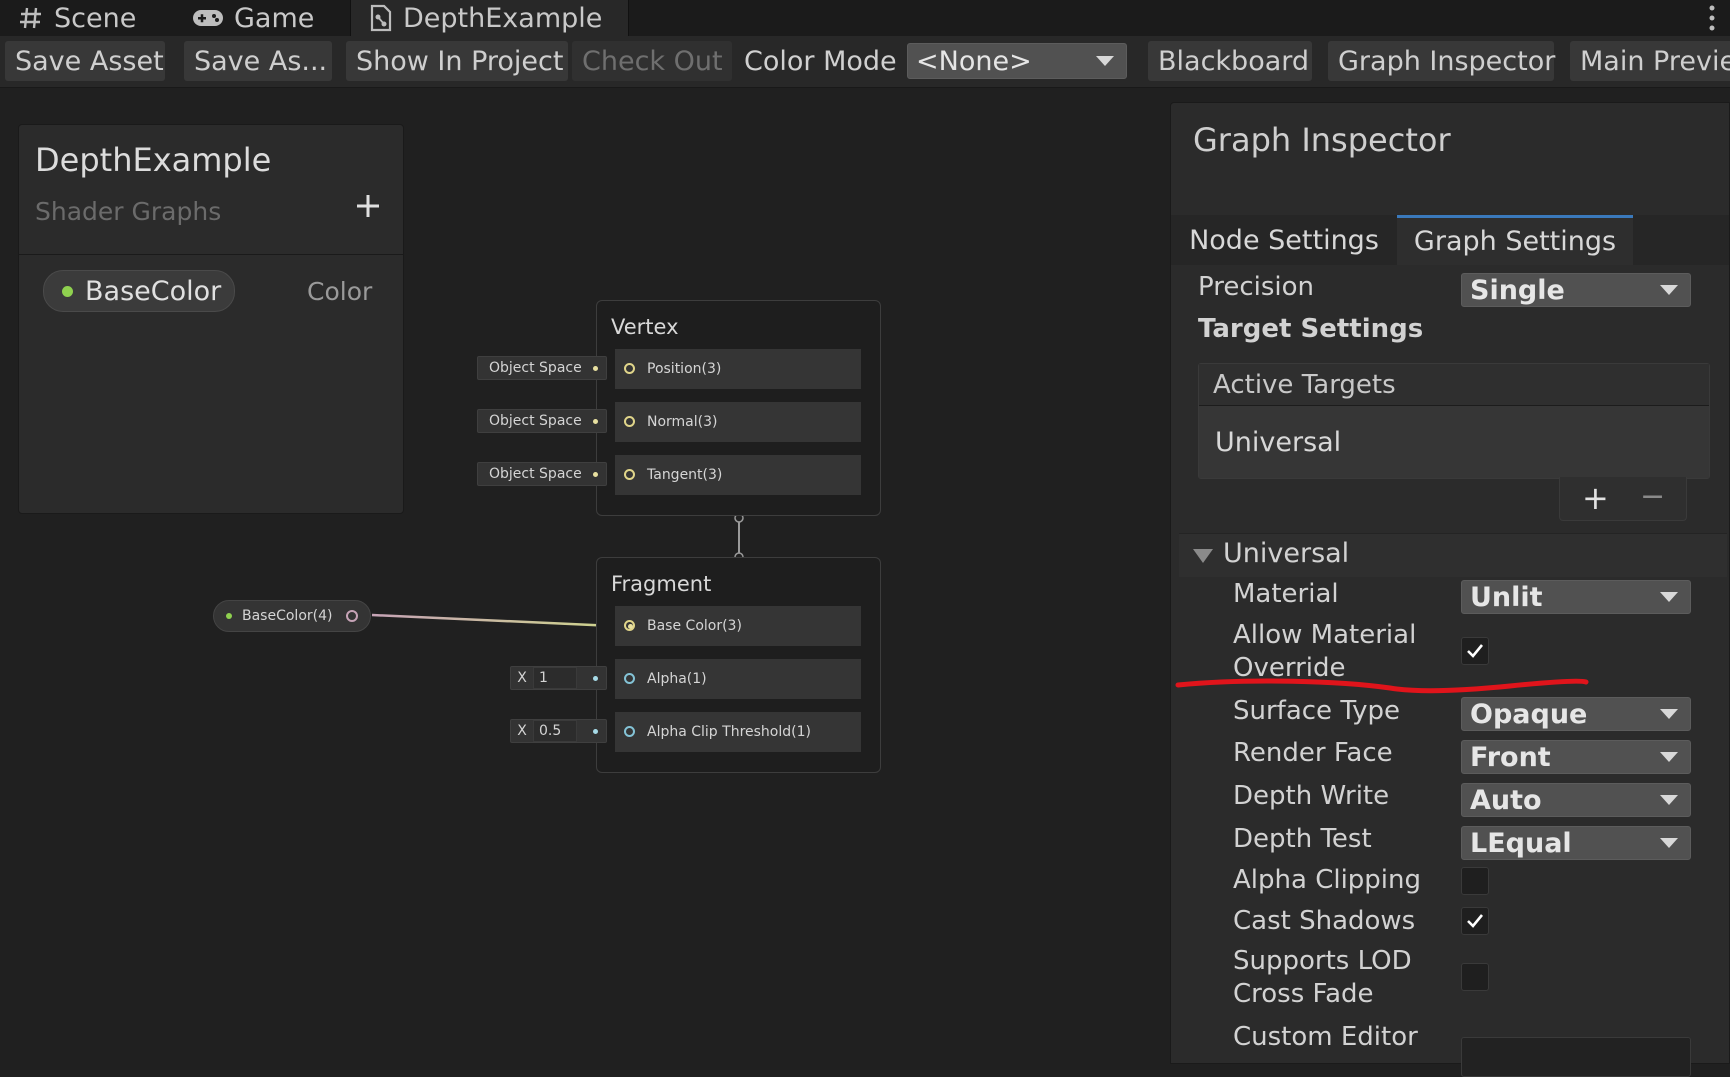 The height and width of the screenshot is (1077, 1730). What do you see at coordinates (1576, 757) in the screenshot?
I see `render-face-dropdown: Front` at bounding box center [1576, 757].